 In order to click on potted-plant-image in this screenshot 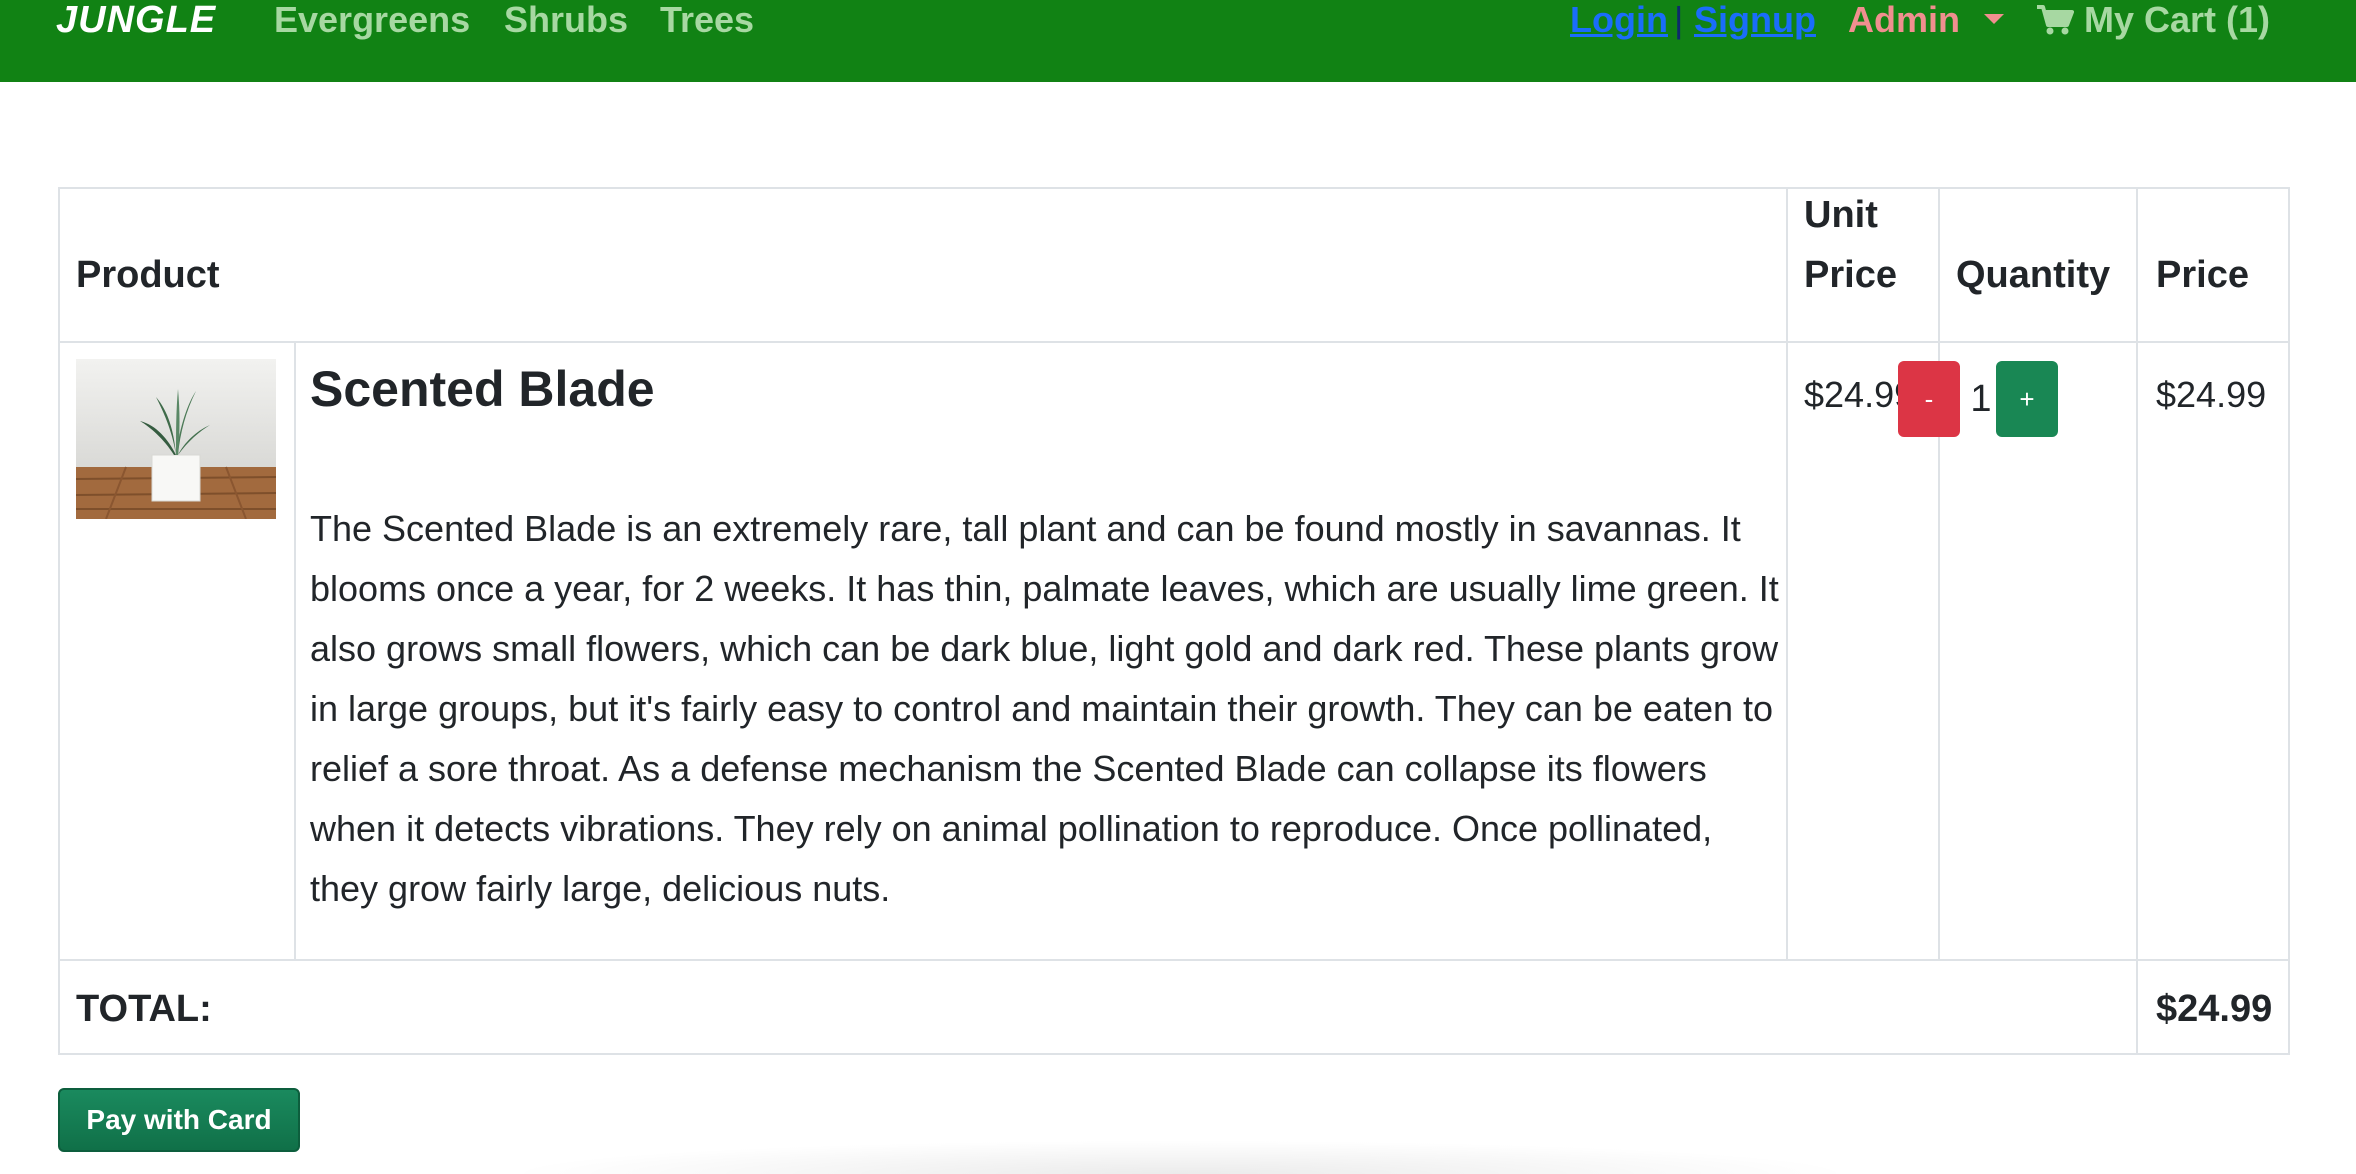, I will do `click(176, 439)`.